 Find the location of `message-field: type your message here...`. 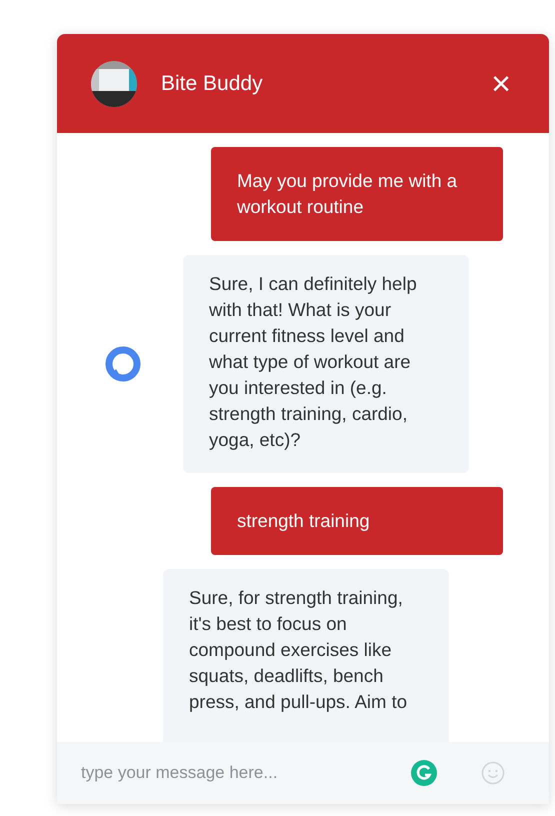

message-field: type your message here... is located at coordinates (303, 773).